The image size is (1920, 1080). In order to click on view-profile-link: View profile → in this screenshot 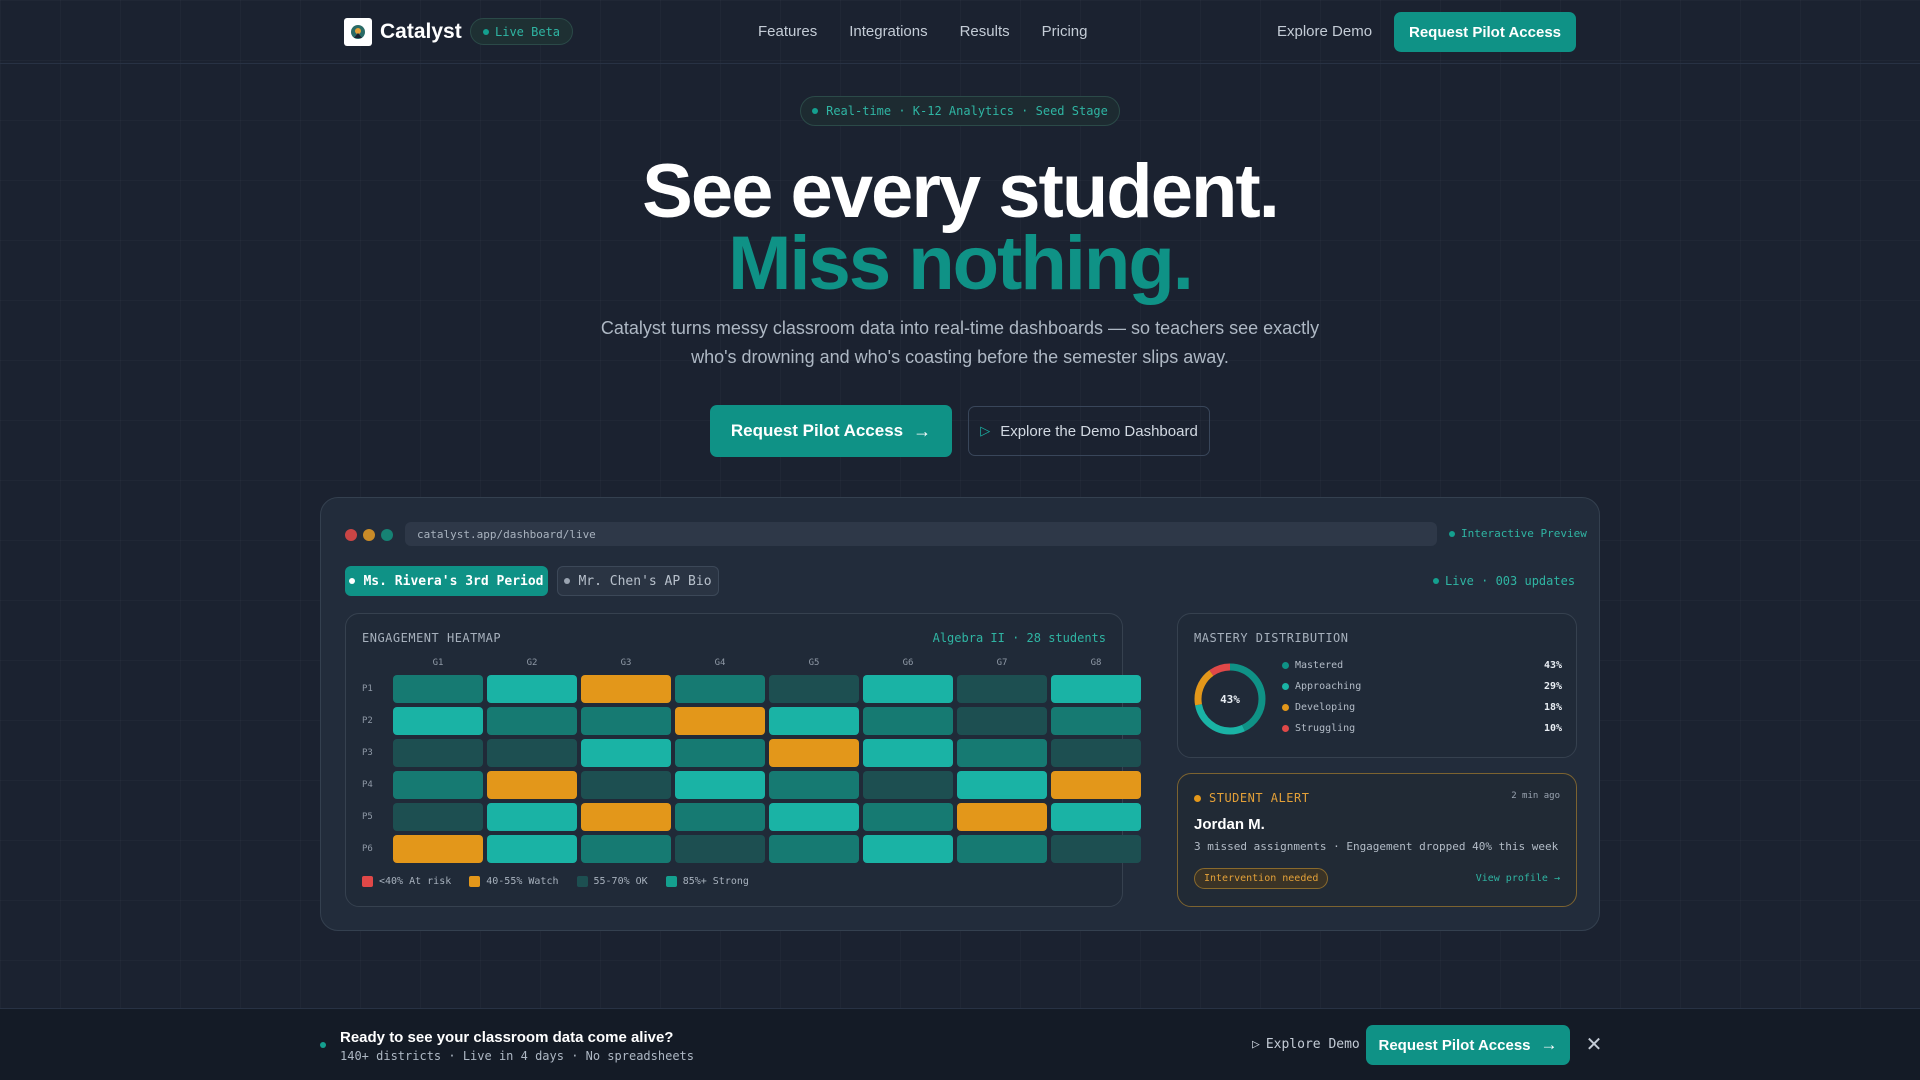, I will do `click(1518, 878)`.